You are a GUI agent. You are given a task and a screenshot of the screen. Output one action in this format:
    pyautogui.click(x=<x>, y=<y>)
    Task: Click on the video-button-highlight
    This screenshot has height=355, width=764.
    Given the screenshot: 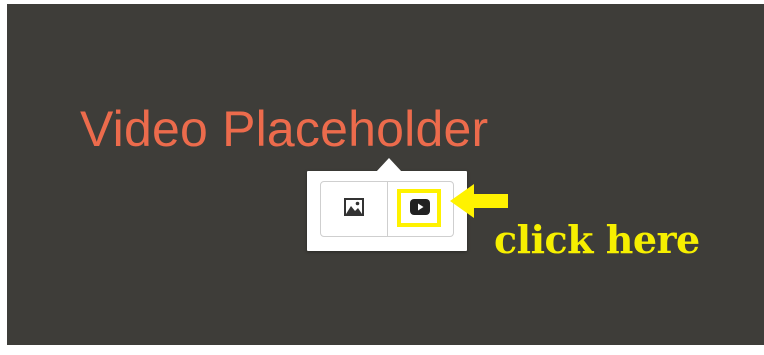 What is the action you would take?
    pyautogui.click(x=418, y=208)
    